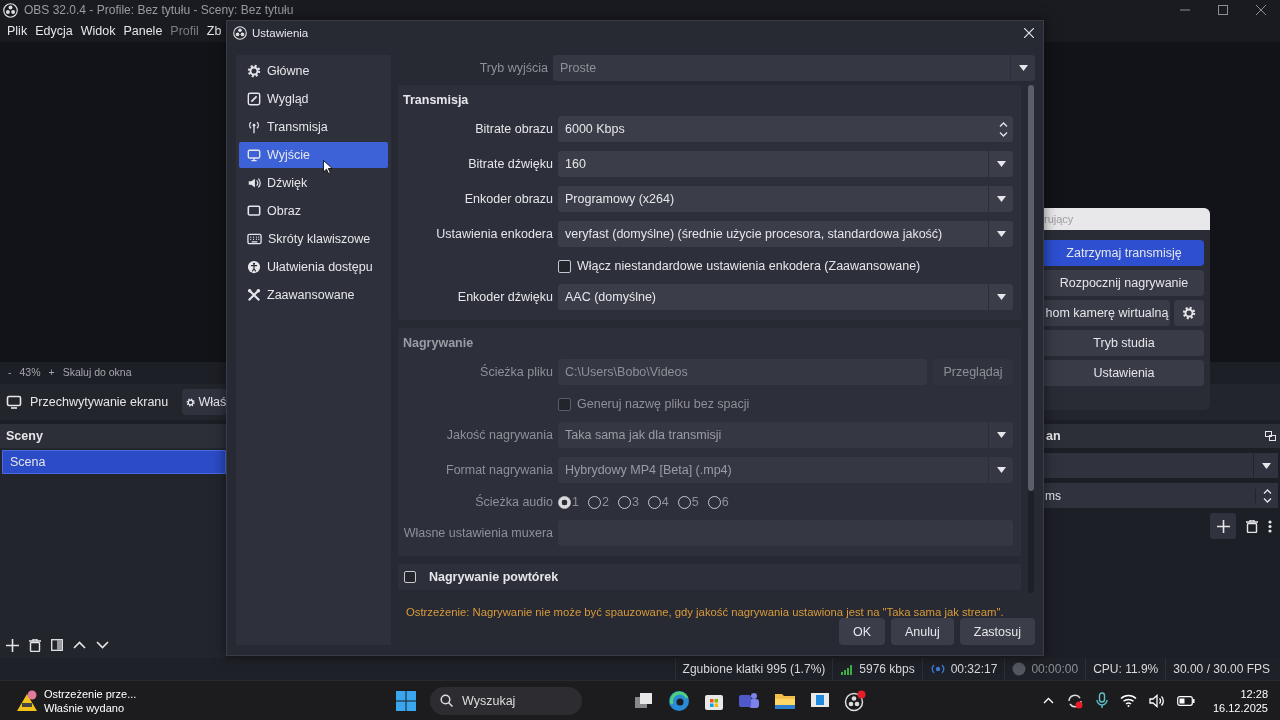 The image size is (1280, 720). I want to click on warning-icon, so click(27, 700).